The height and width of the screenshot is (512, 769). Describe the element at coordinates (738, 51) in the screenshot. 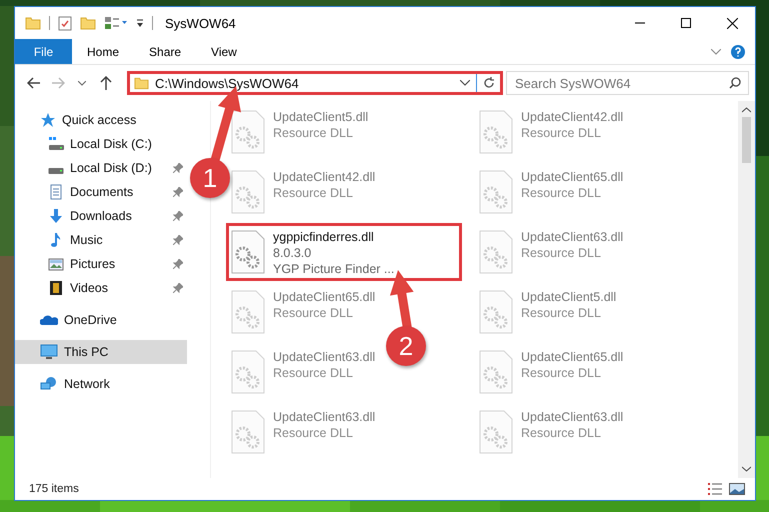

I see `help-icon` at that location.